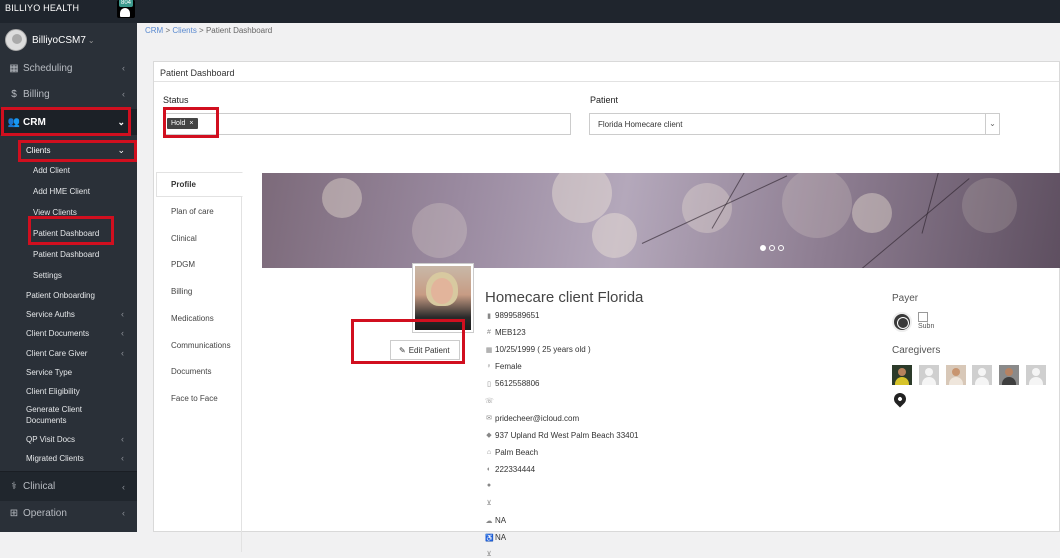 The image size is (1060, 558). Describe the element at coordinates (191, 371) in the screenshot. I see `tab-documents: Documents` at that location.